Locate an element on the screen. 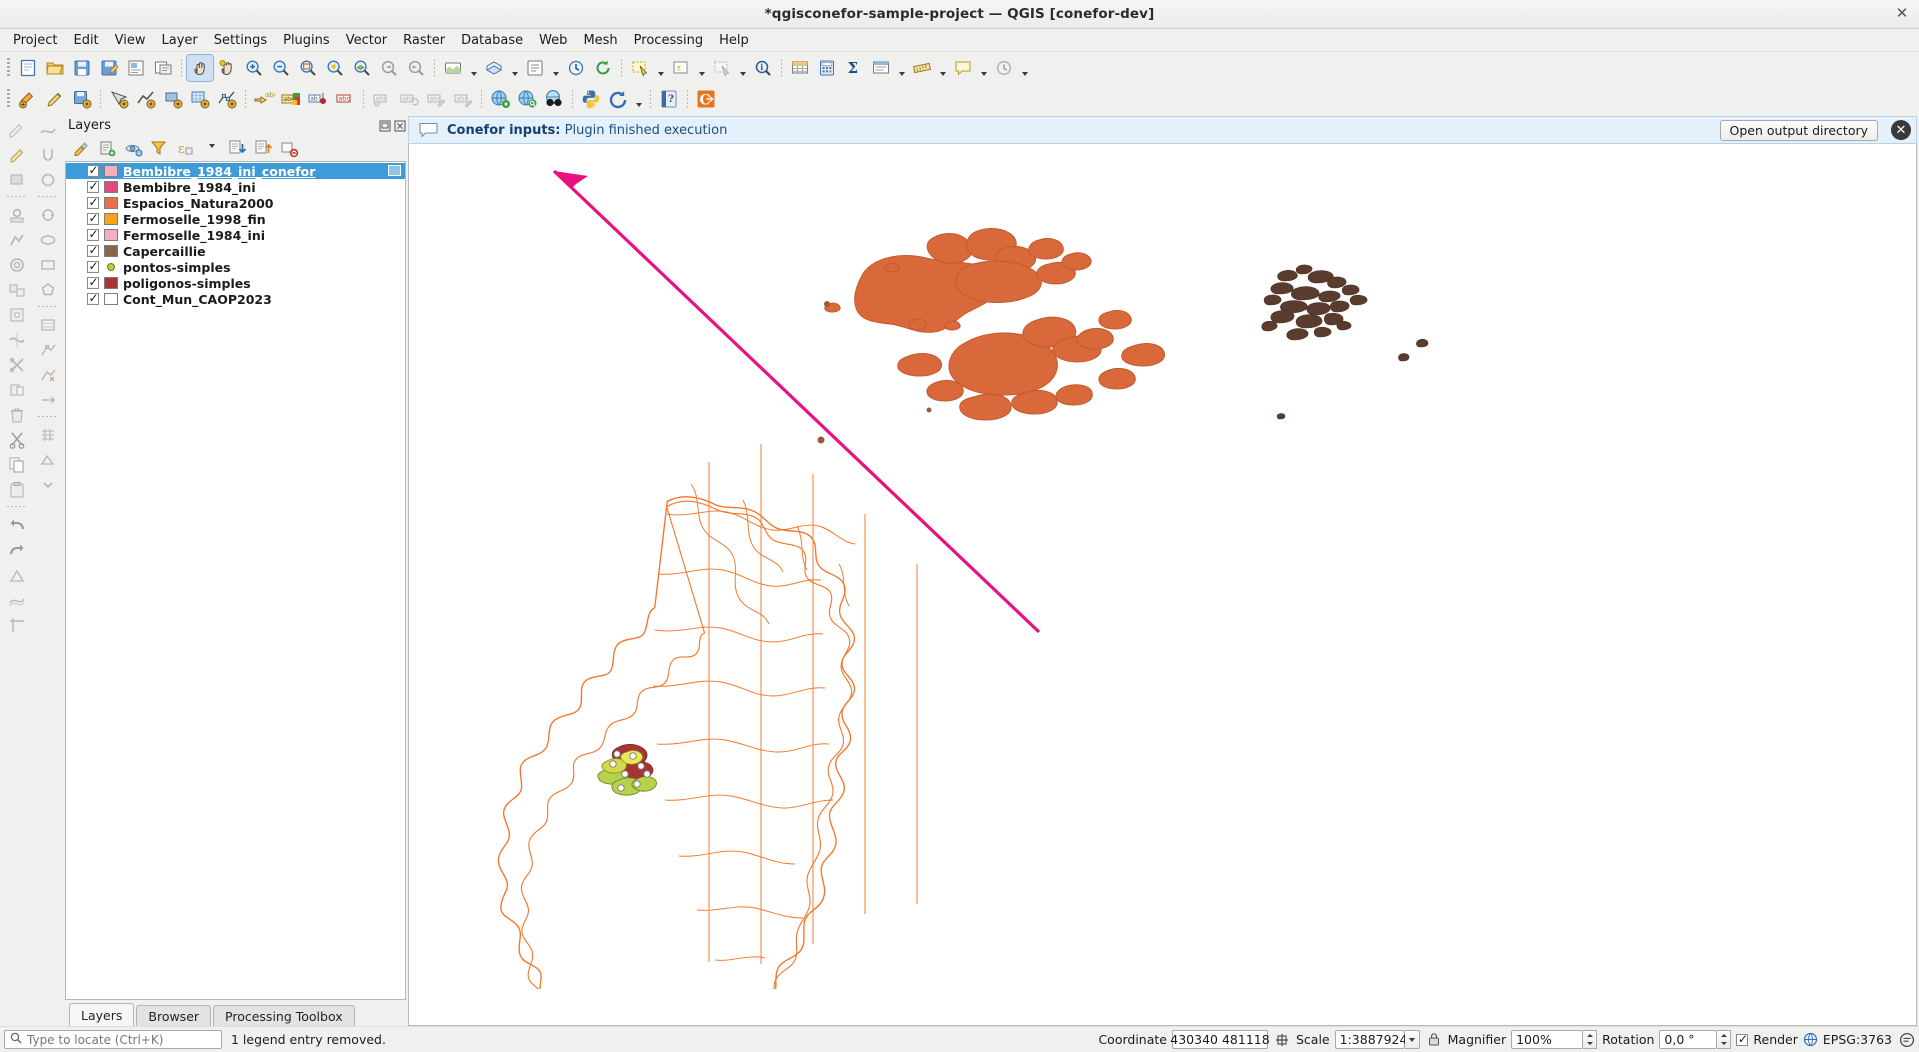 The width and height of the screenshot is (1919, 1052). select-features-dropdown is located at coordinates (660, 68).